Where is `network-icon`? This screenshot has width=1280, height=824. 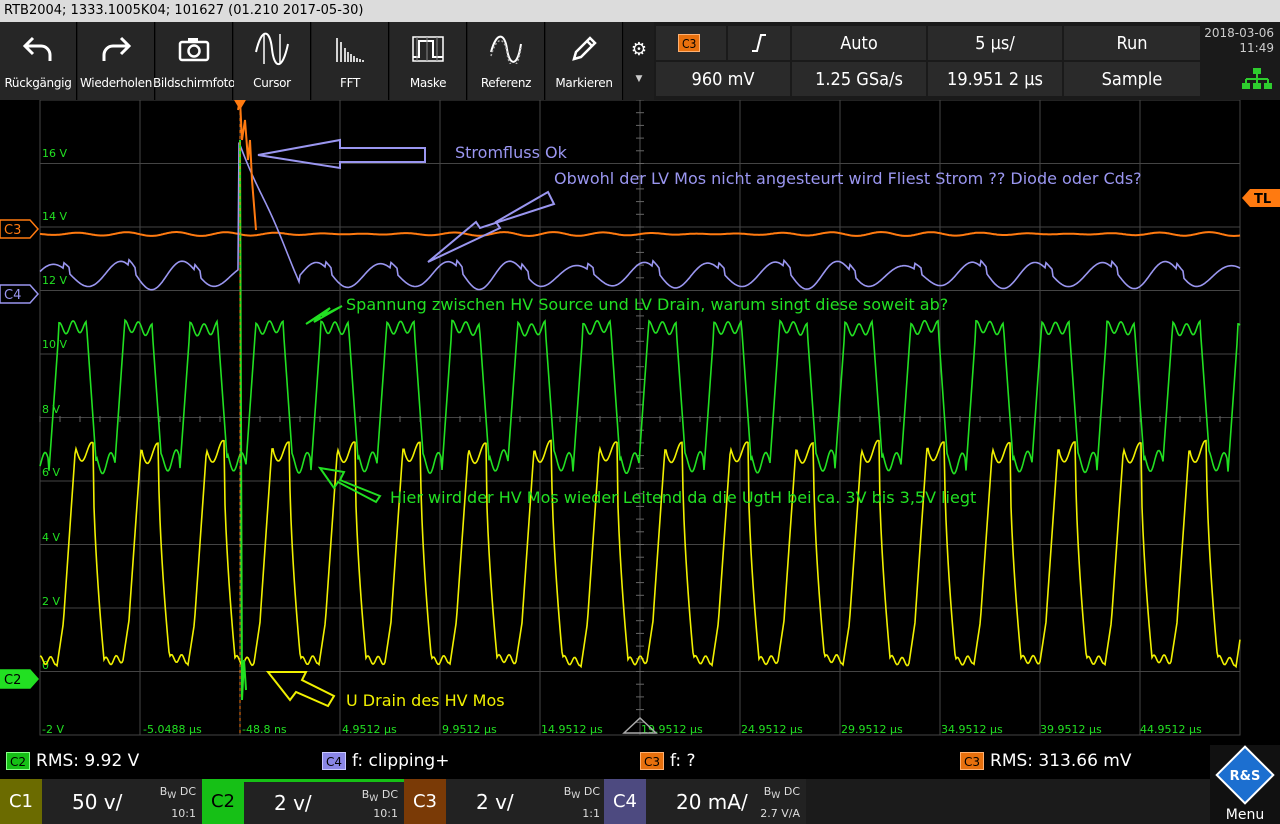 network-icon is located at coordinates (1257, 78).